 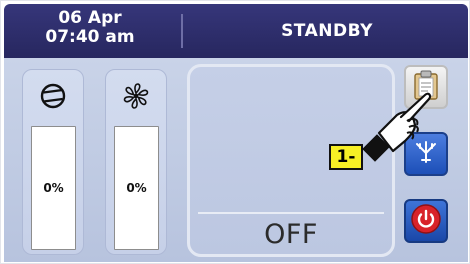 I want to click on power-button, so click(x=426, y=221).